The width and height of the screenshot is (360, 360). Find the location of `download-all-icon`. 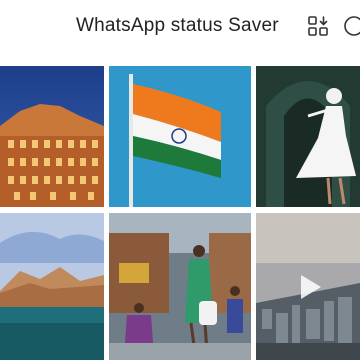

download-all-icon is located at coordinates (318, 26).